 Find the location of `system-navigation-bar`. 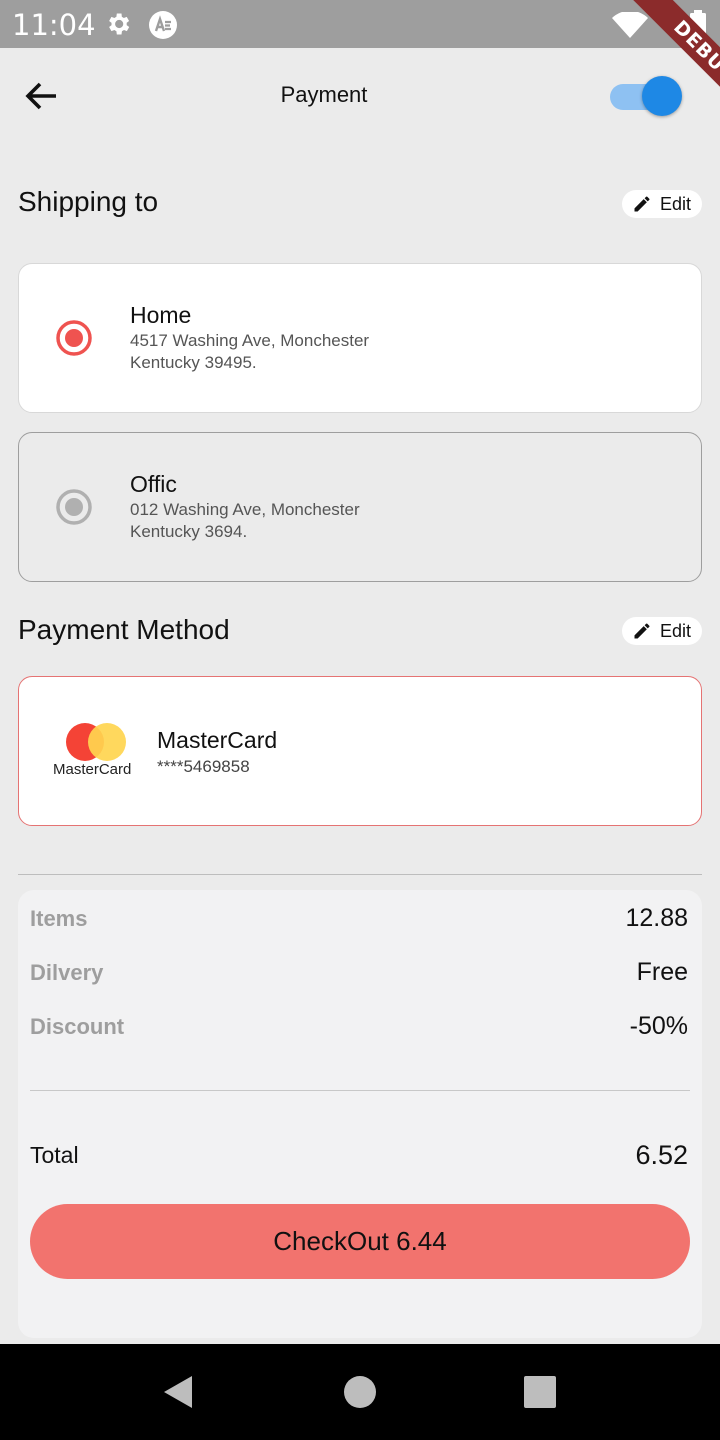

system-navigation-bar is located at coordinates (360, 1392).